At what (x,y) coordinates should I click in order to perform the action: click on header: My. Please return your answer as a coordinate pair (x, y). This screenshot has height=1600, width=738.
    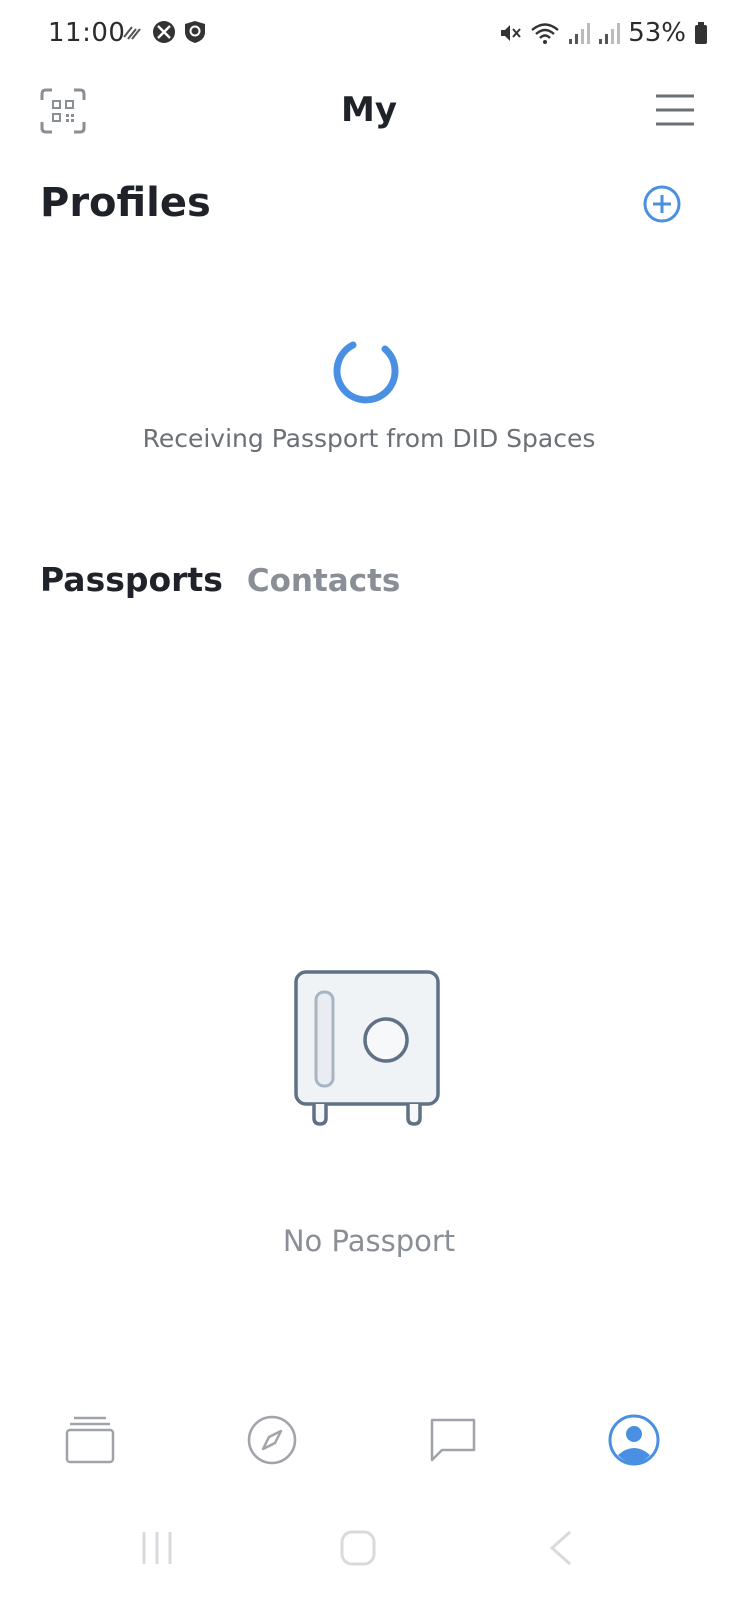
    Looking at the image, I should click on (369, 113).